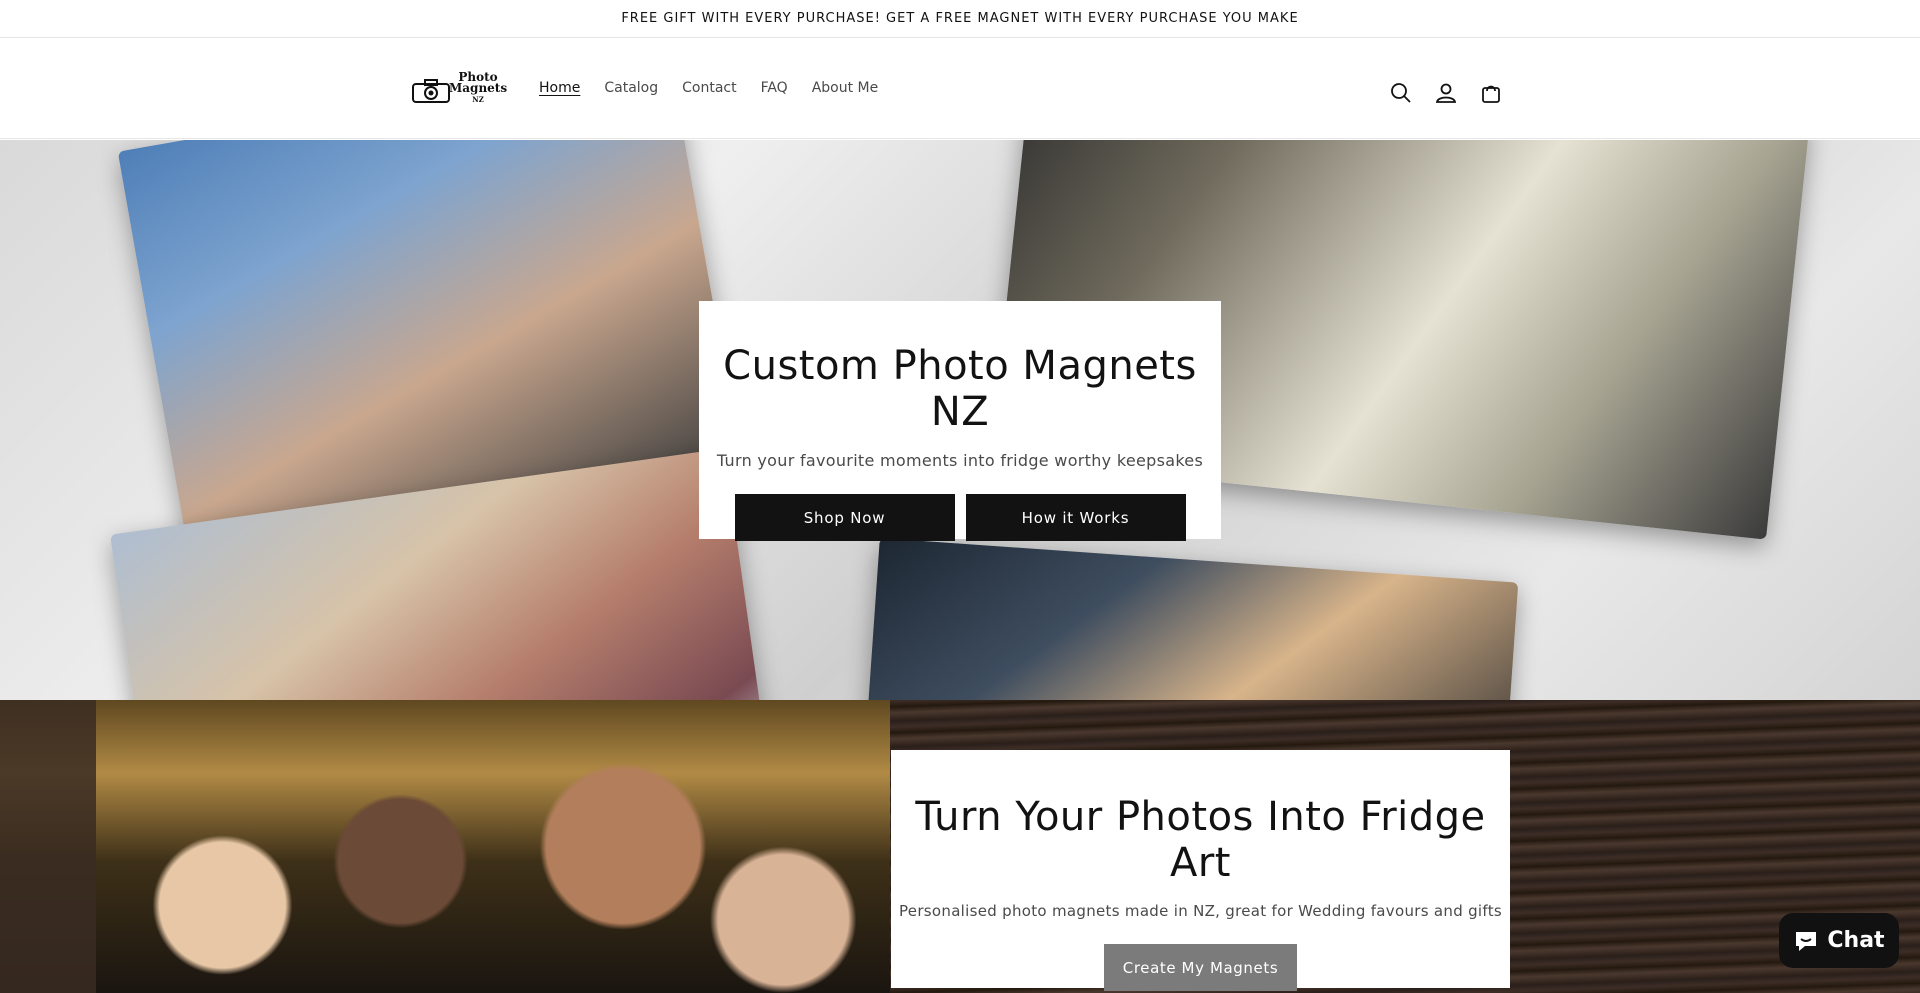 Image resolution: width=1920 pixels, height=993 pixels. I want to click on nav-faq: FAQ, so click(774, 88).